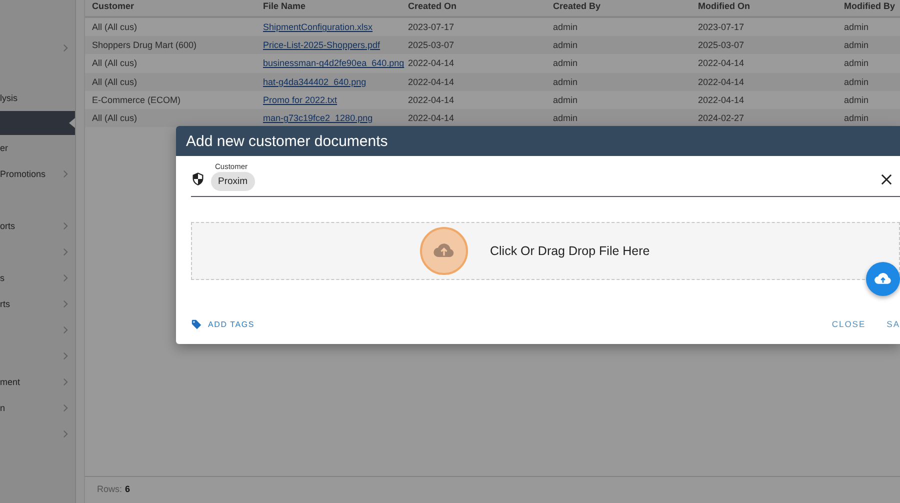 This screenshot has height=503, width=900. Describe the element at coordinates (849, 324) in the screenshot. I see `dialog-button: CLOSE` at that location.